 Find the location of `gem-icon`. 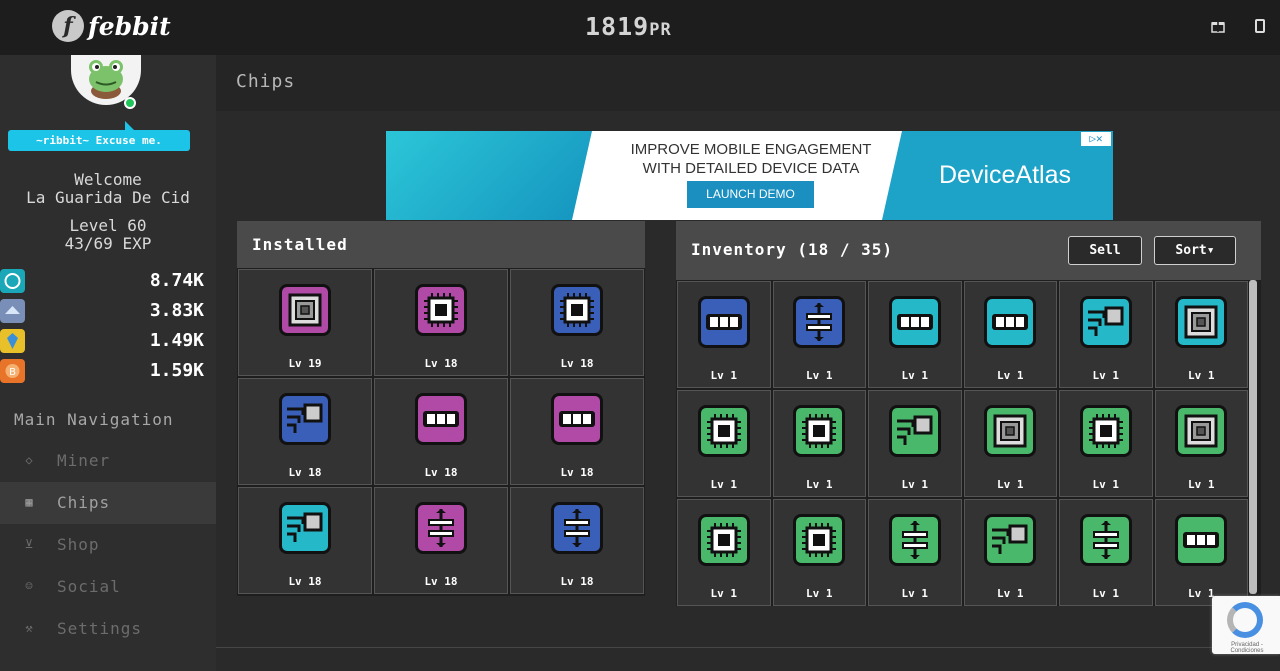

gem-icon is located at coordinates (12, 341).